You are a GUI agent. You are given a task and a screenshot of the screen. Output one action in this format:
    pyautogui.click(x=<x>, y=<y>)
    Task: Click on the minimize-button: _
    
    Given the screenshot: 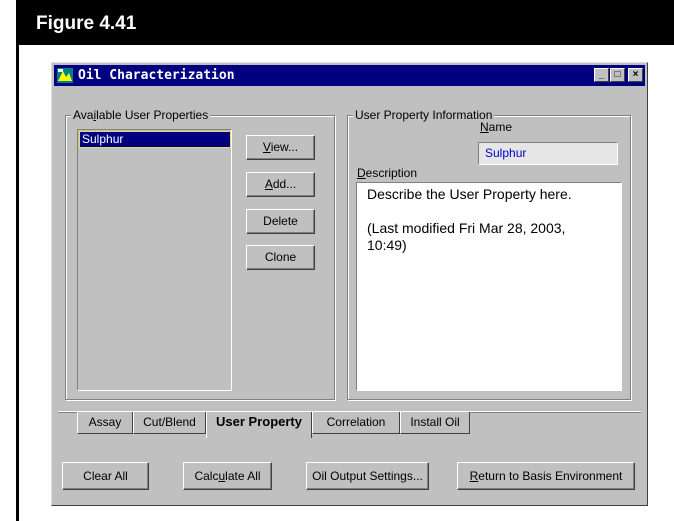 What is the action you would take?
    pyautogui.click(x=601, y=75)
    